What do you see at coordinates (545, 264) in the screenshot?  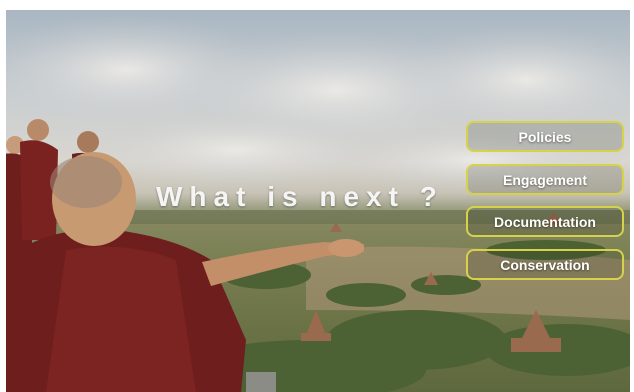 I see `conservation-button: Conservation` at bounding box center [545, 264].